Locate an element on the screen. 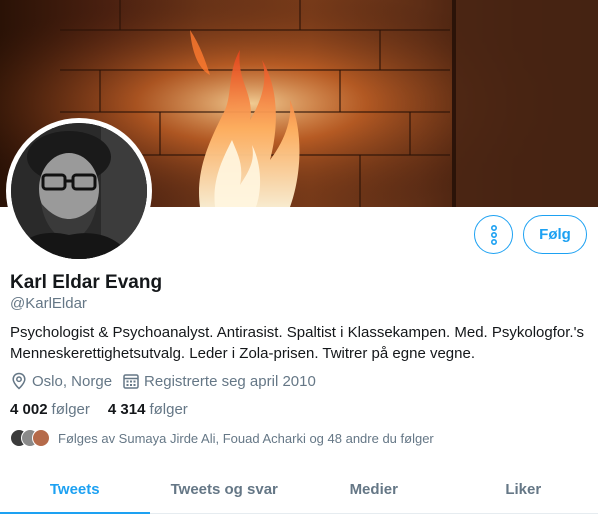 This screenshot has width=598, height=516. profile-name: Karl Eldar Evang is located at coordinates (86, 282).